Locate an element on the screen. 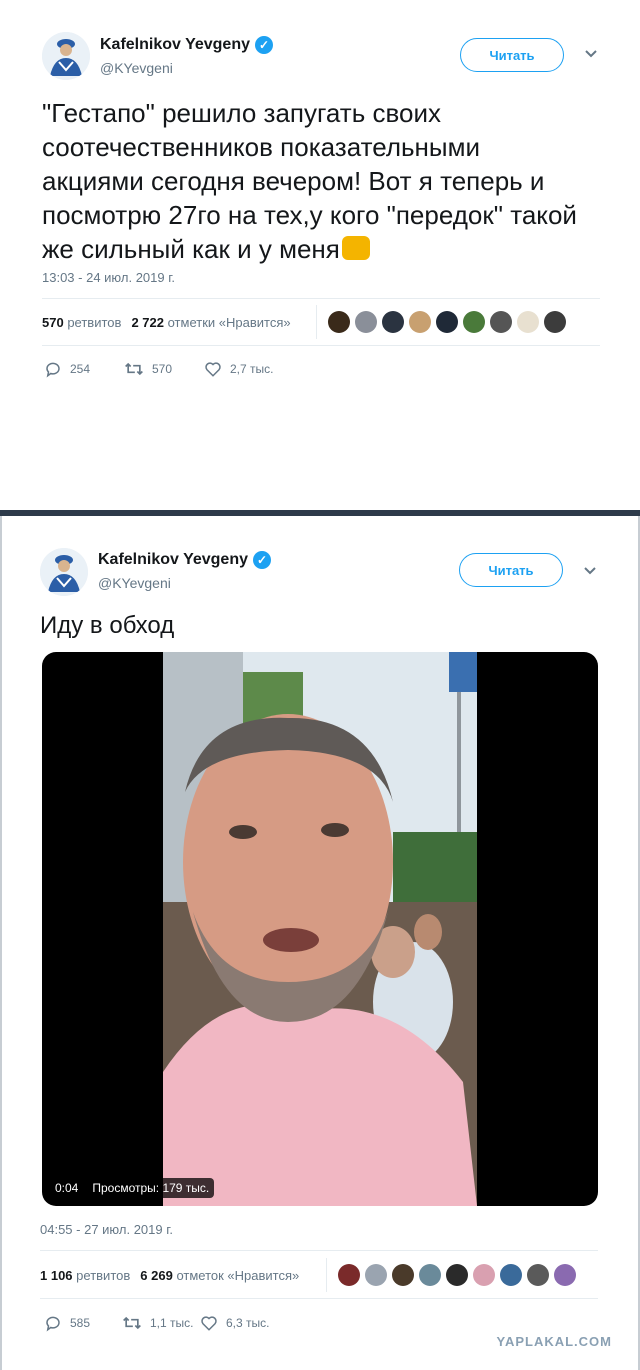 Image resolution: width=640 pixels, height=1370 pixels. retweet-count: 1,1 тыс. is located at coordinates (172, 1323).